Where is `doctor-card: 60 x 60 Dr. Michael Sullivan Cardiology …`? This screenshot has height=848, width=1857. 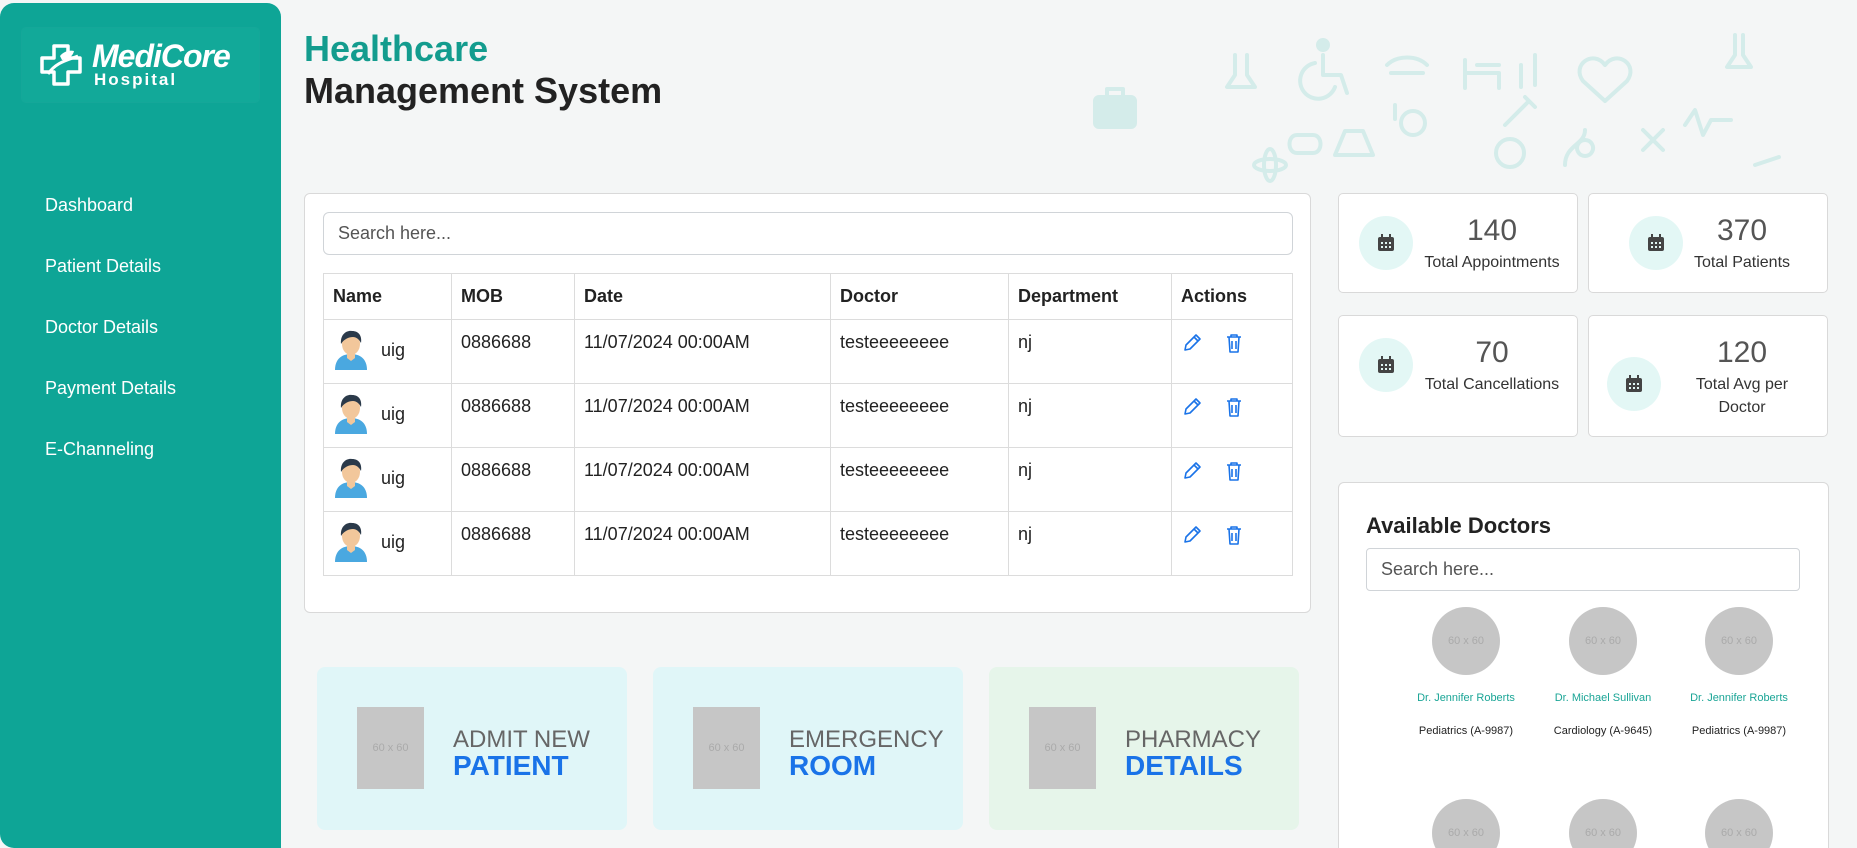
doctor-card: 60 x 60 Dr. Michael Sullivan Cardiology … is located at coordinates (1603, 672).